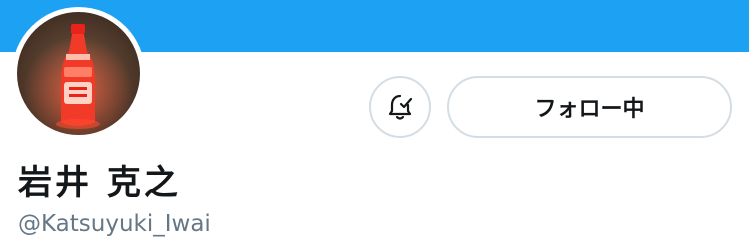  I want to click on following-button: フォロー中, so click(589, 107).